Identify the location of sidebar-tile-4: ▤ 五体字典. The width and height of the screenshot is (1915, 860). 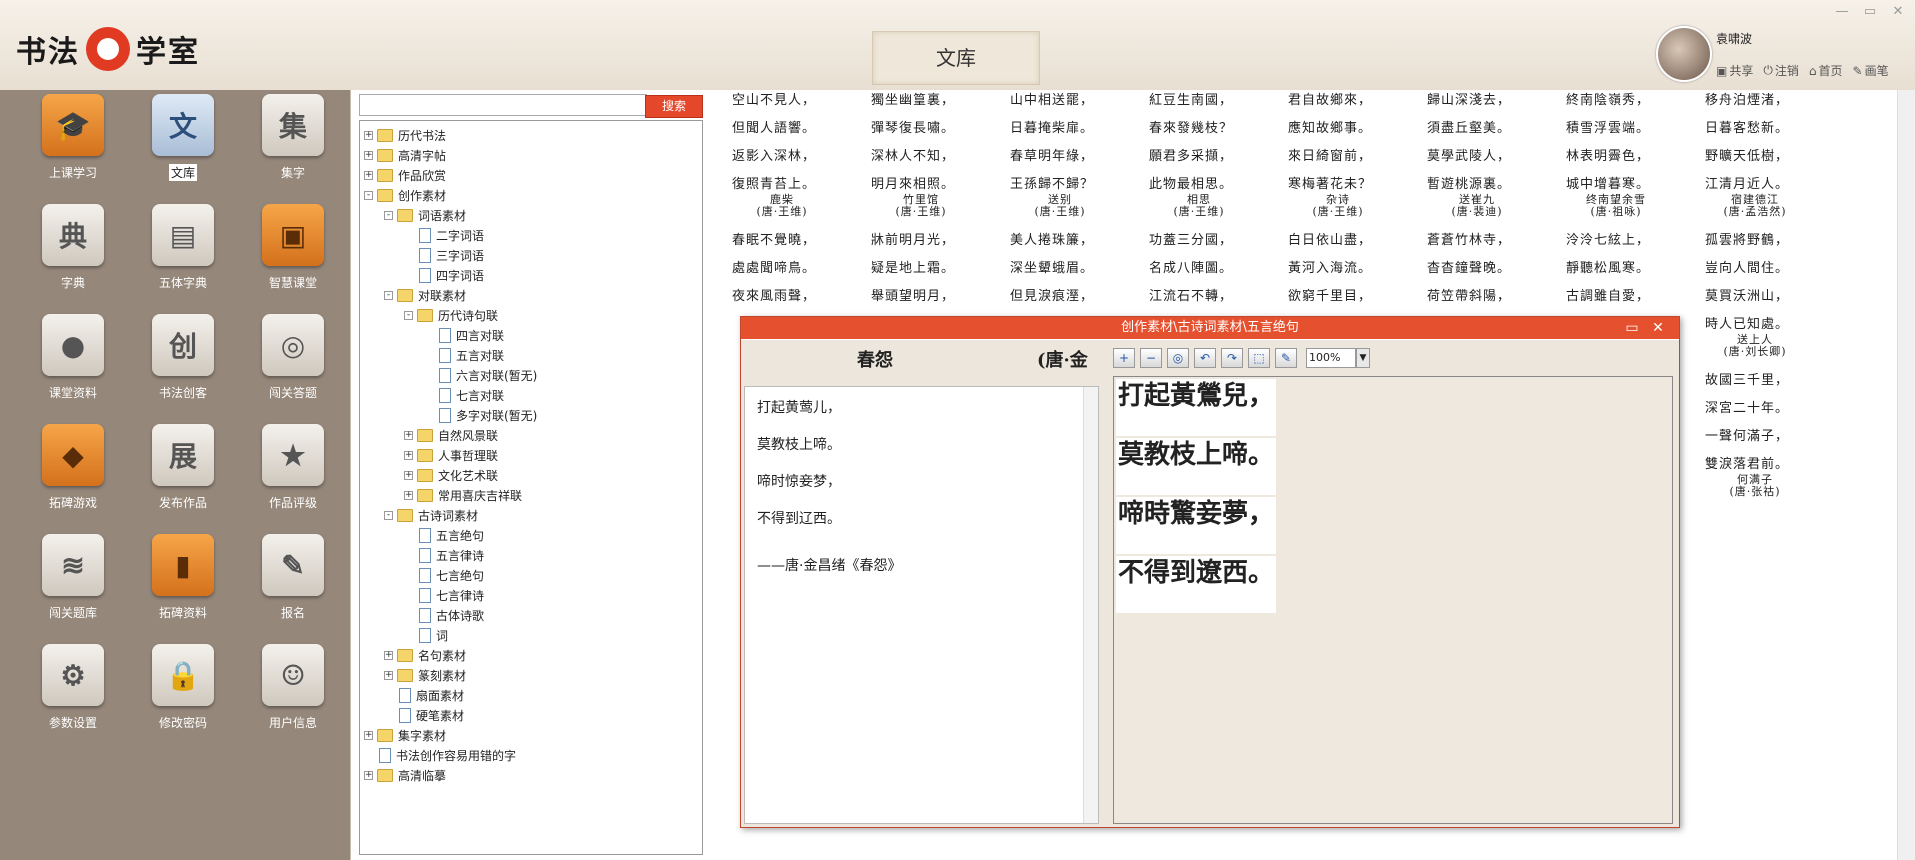
(183, 256).